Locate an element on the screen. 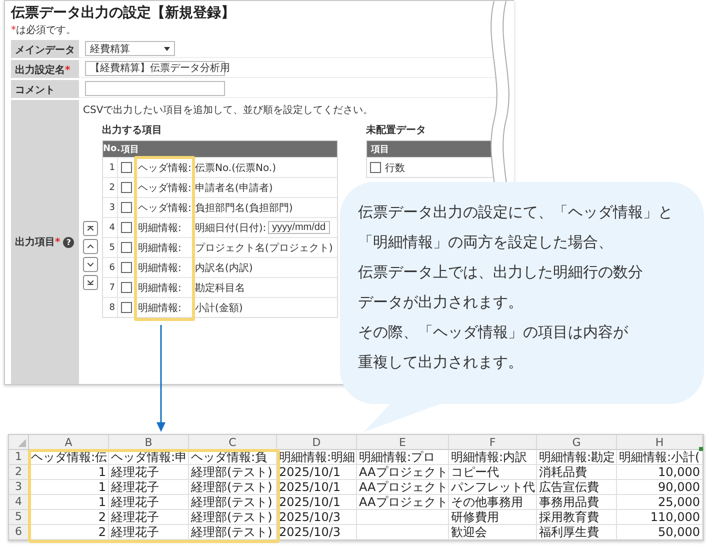  table-cell: 10,000 is located at coordinates (660, 472).